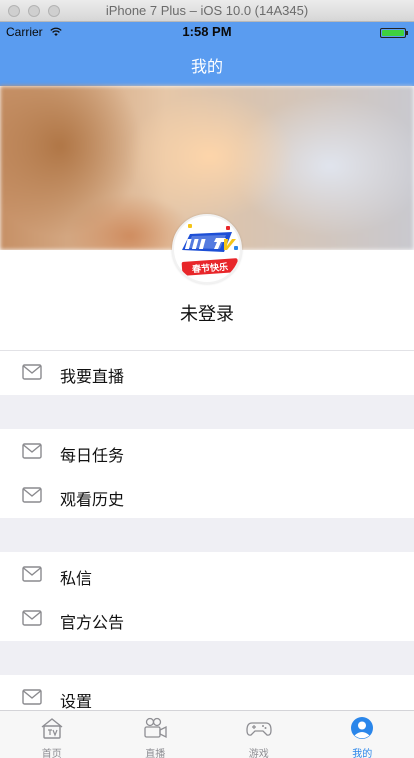 The image size is (414, 758). What do you see at coordinates (207, 496) in the screenshot?
I see `menu-item-watch-history: 观看历史` at bounding box center [207, 496].